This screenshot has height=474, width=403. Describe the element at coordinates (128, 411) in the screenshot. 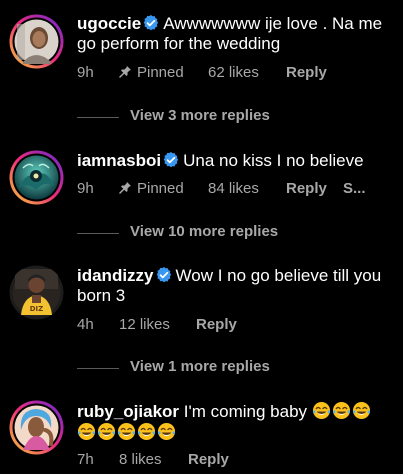

I see `comment-username: ruby_ojiakor` at that location.